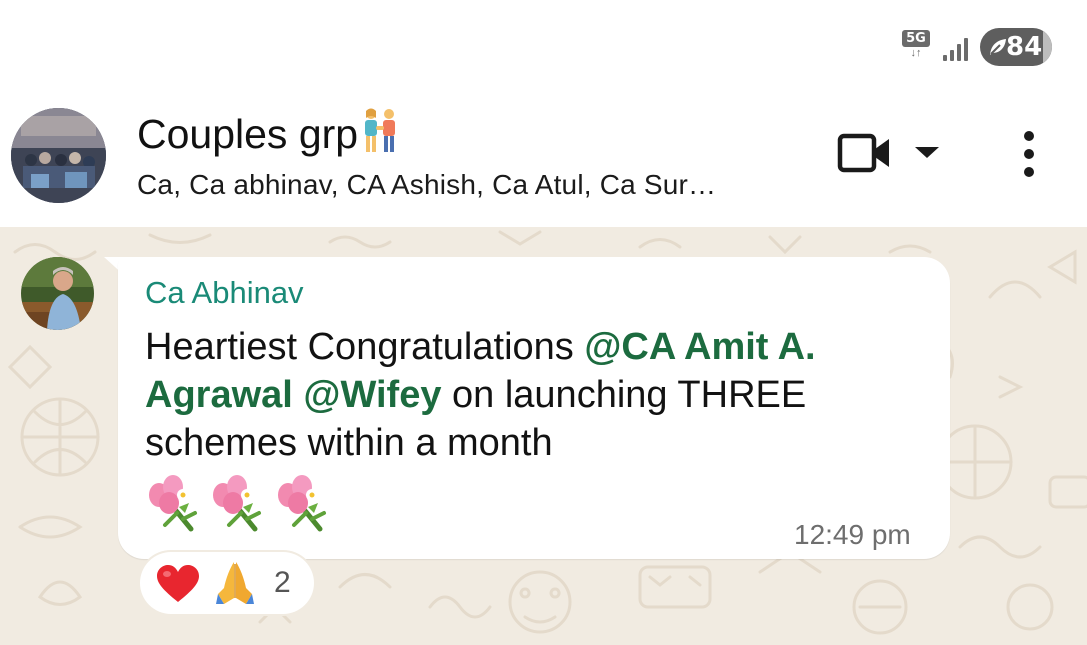 The height and width of the screenshot is (645, 1087). What do you see at coordinates (224, 293) in the screenshot?
I see `sender-name: Ca Abhinav` at bounding box center [224, 293].